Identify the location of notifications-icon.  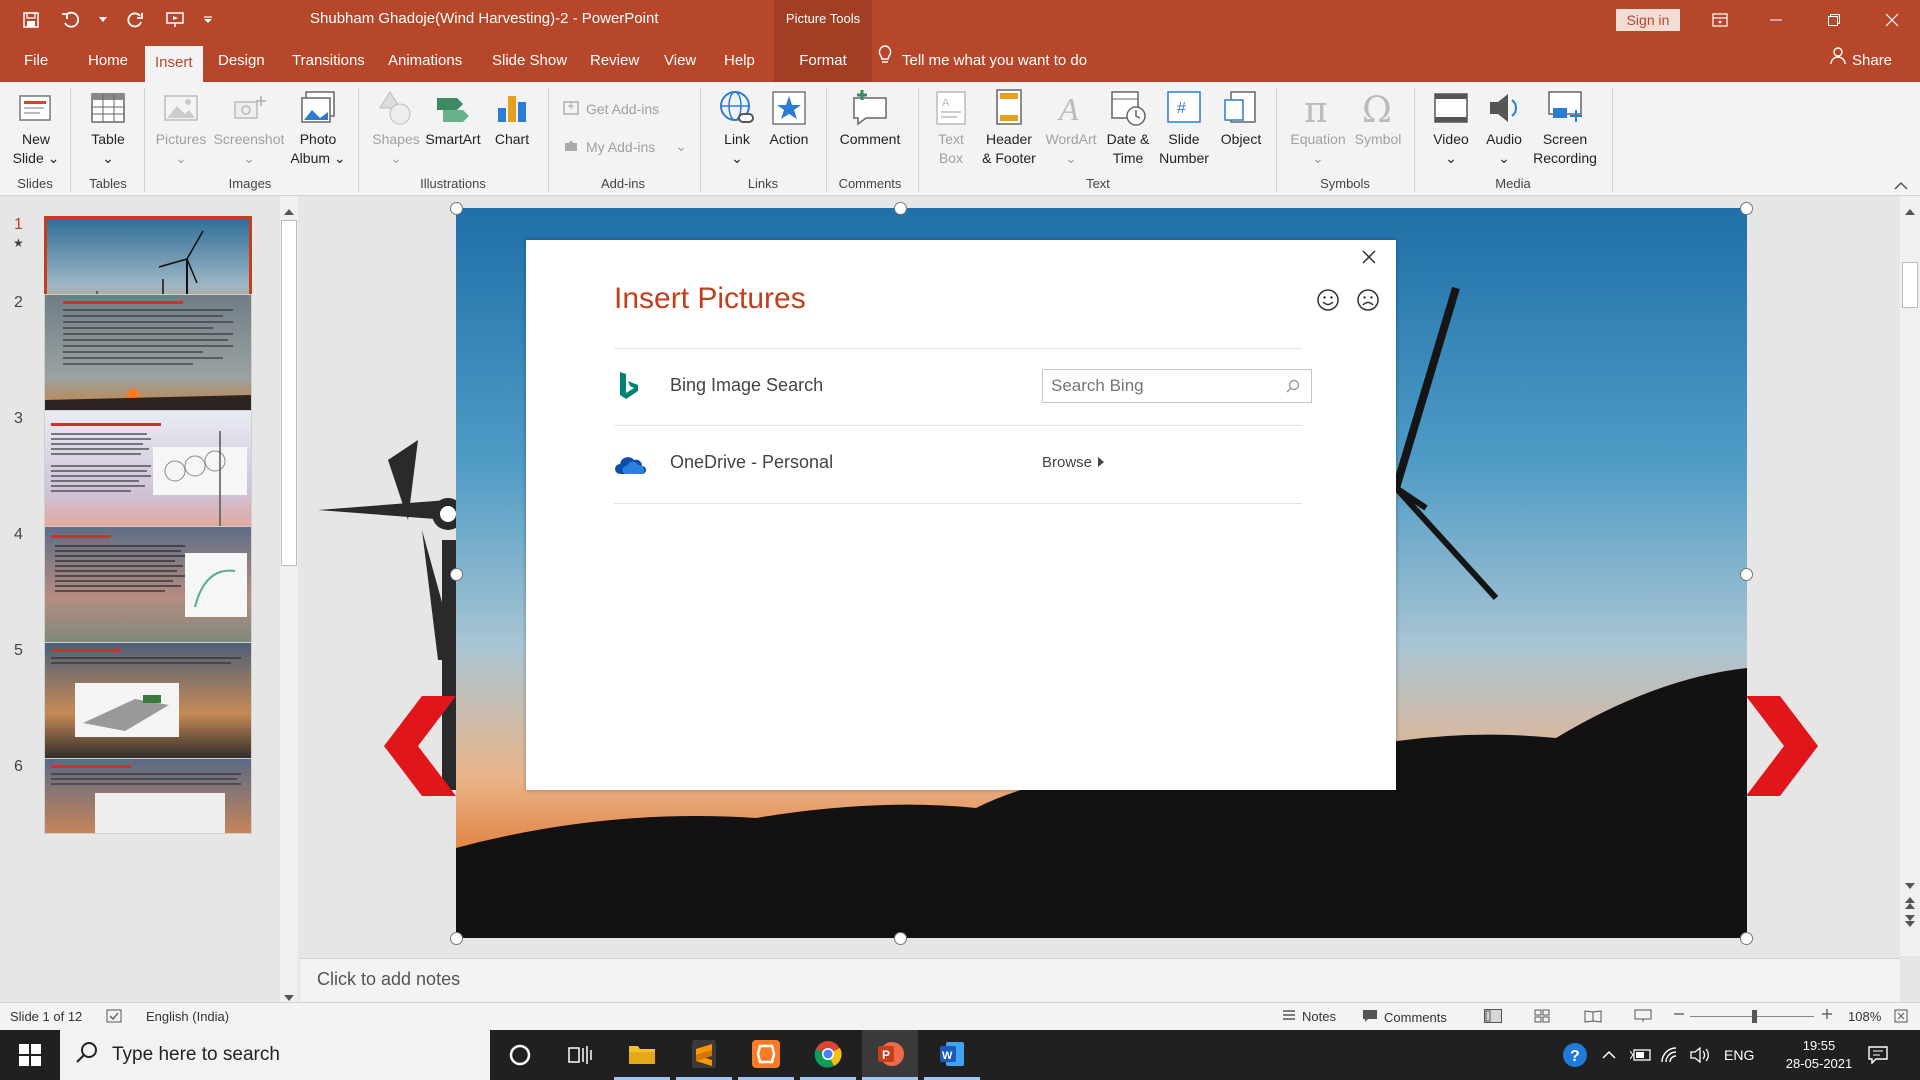
(1878, 1055).